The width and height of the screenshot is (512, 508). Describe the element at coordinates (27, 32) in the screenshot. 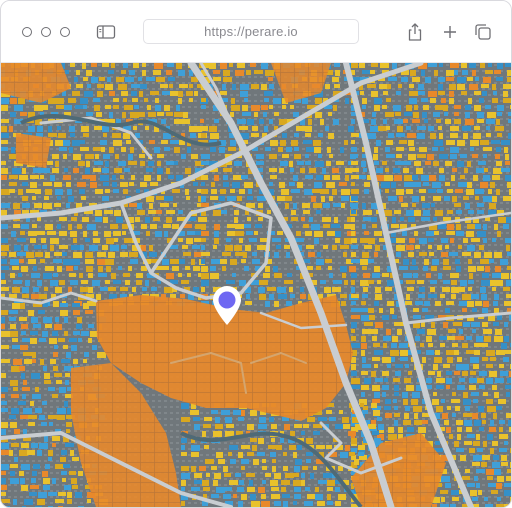

I see `close-window-button` at that location.